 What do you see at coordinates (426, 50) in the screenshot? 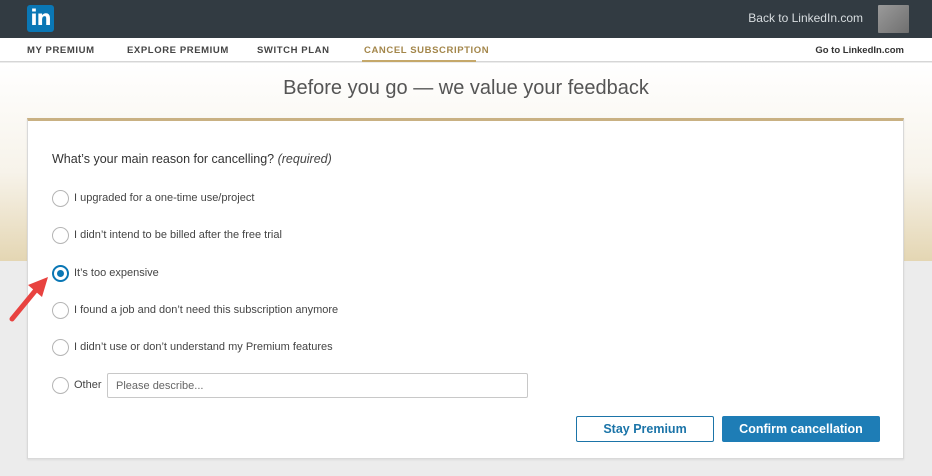
I see `tab-cancel-subscription: CANCEL SUBSCRIPTION` at bounding box center [426, 50].